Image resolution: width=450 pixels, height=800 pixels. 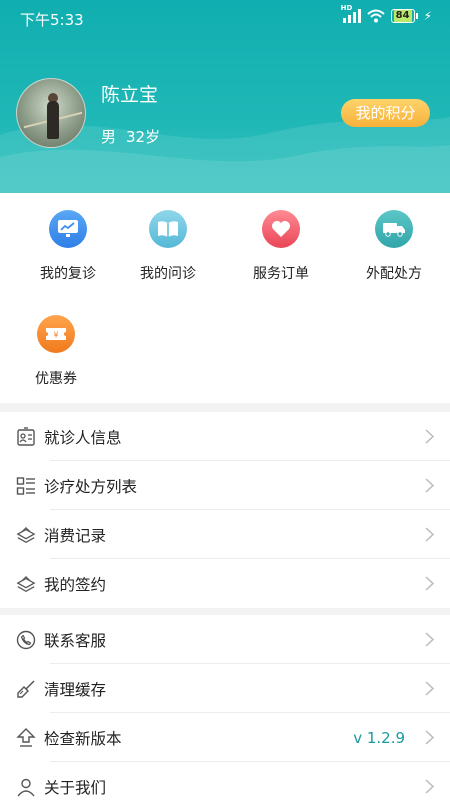 I want to click on menu-item-label: 消费记录, so click(x=75, y=535).